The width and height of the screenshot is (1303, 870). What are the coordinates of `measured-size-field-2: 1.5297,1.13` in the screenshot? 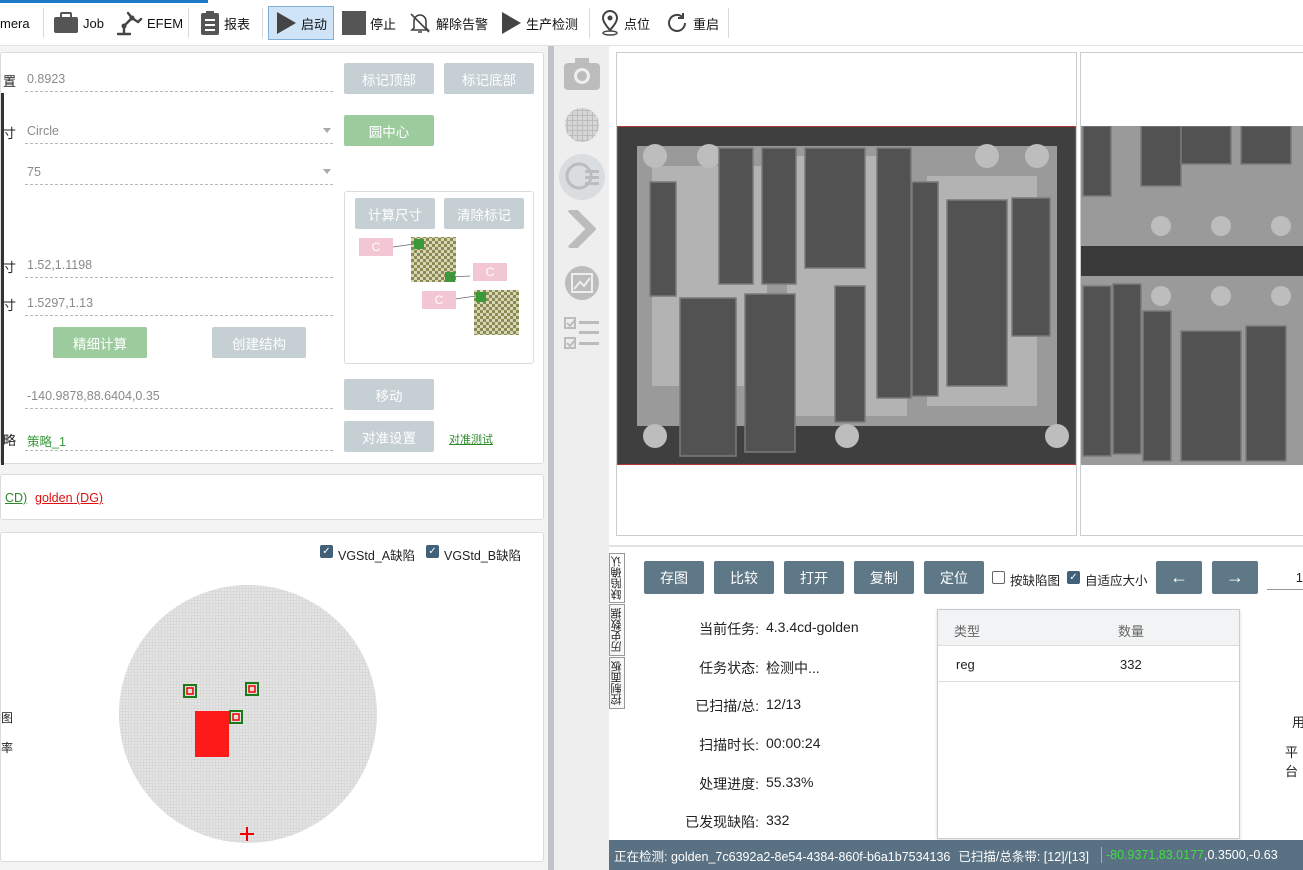 It's located at (179, 305).